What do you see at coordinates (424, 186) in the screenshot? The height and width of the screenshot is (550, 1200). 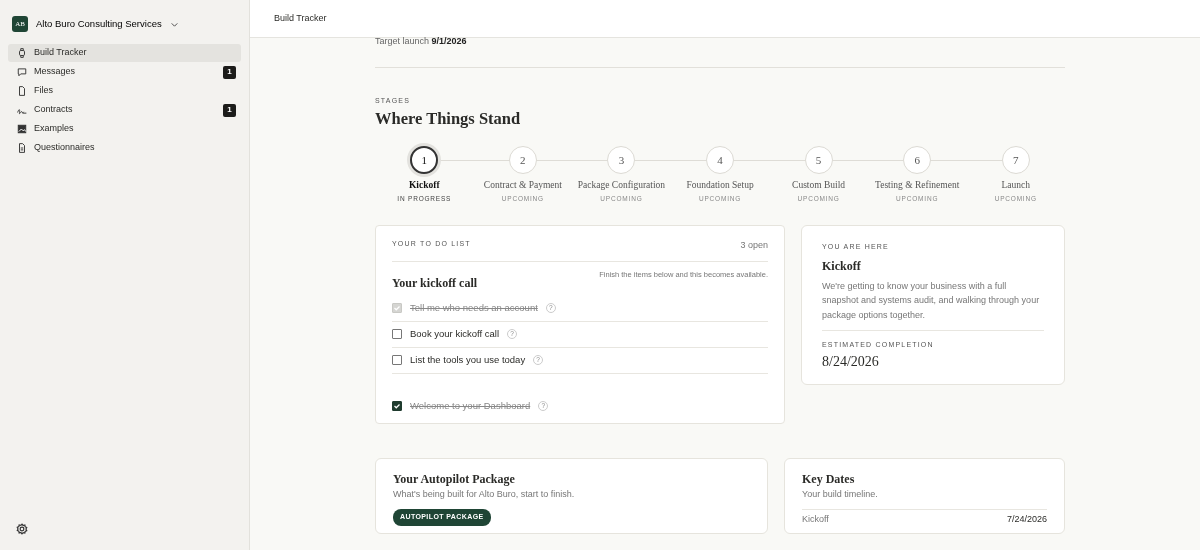 I see `step-name: Kickoff` at bounding box center [424, 186].